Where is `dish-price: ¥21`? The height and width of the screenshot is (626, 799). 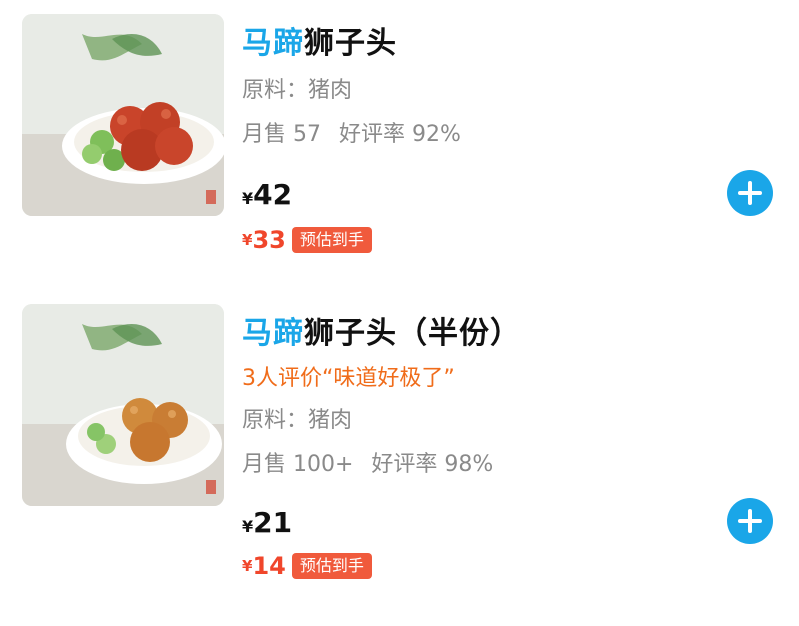 dish-price: ¥21 is located at coordinates (267, 522).